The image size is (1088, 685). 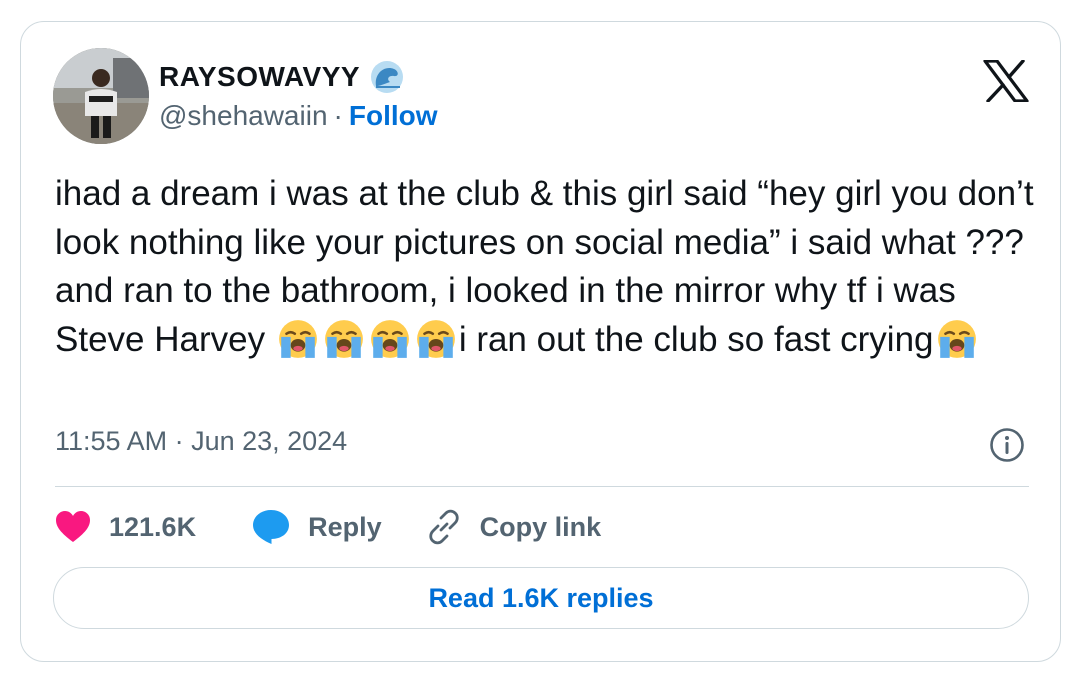 What do you see at coordinates (243, 116) in the screenshot?
I see `author-handle: @shehawaiin` at bounding box center [243, 116].